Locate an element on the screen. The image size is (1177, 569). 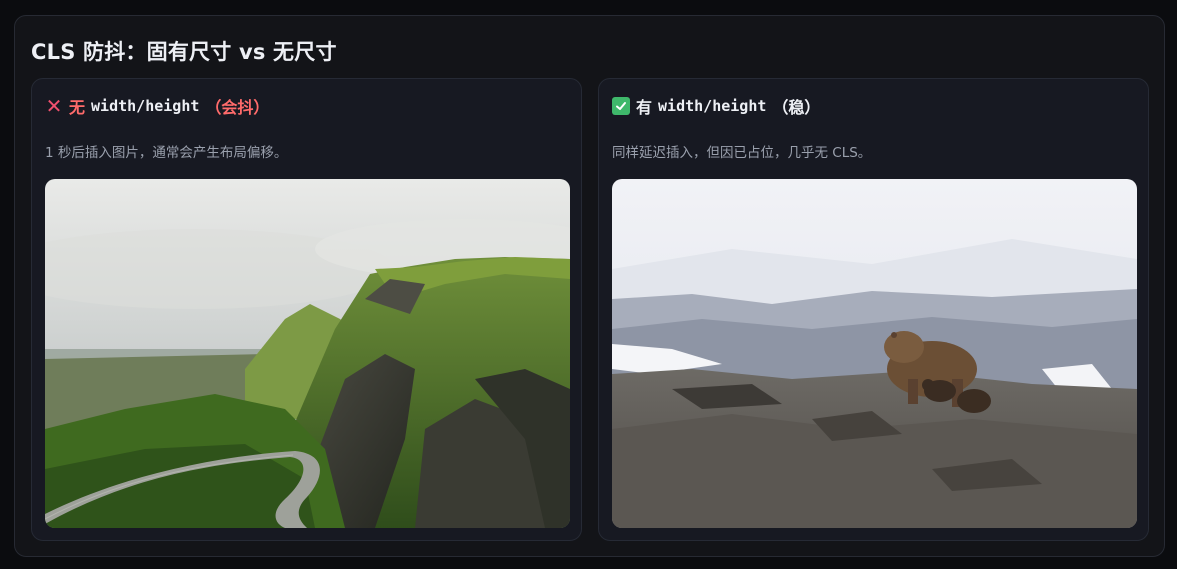
card-title: 有 width/height （稳） is located at coordinates (716, 106).